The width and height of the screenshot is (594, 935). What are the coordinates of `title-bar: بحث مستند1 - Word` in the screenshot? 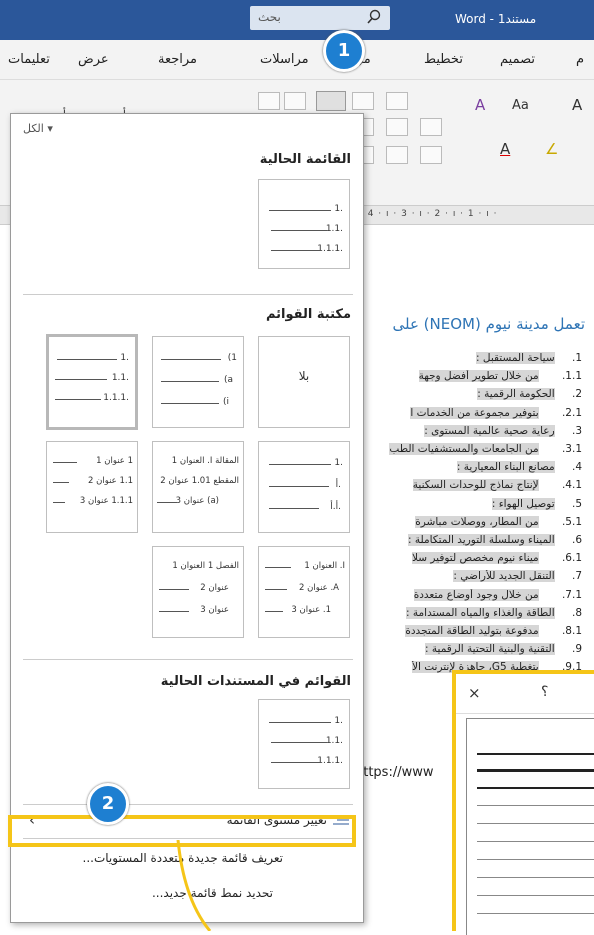 It's located at (297, 20).